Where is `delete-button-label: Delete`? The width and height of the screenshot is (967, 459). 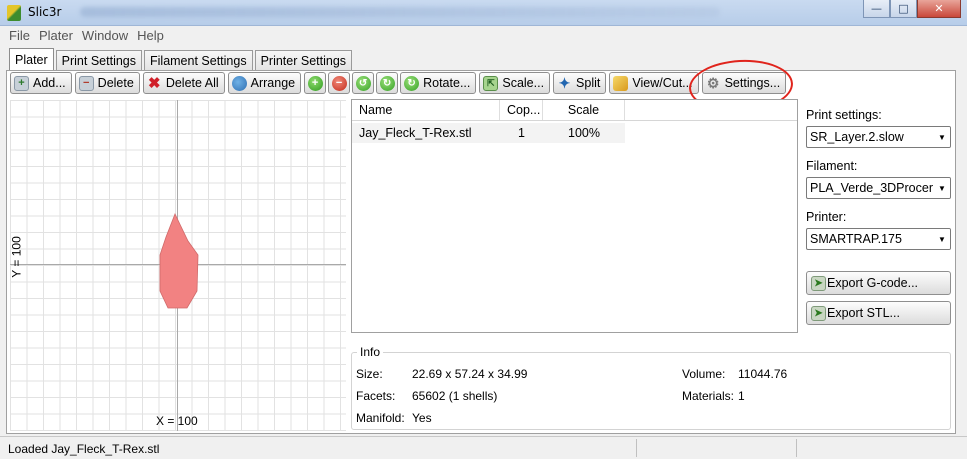 delete-button-label: Delete is located at coordinates (115, 83).